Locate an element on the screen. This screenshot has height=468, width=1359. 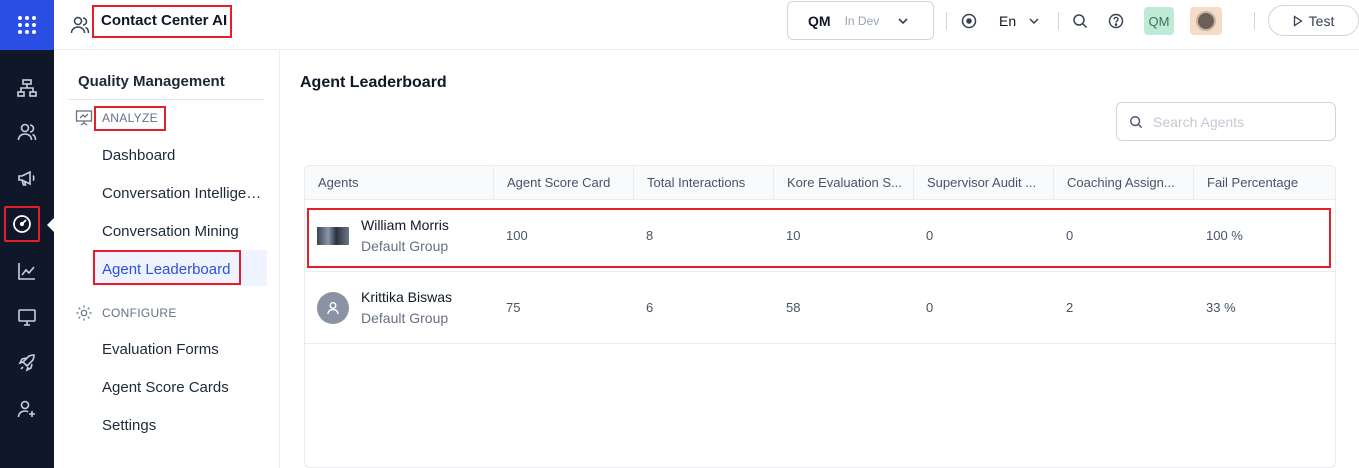
cell-supervisor-audit: 0 is located at coordinates (930, 307).